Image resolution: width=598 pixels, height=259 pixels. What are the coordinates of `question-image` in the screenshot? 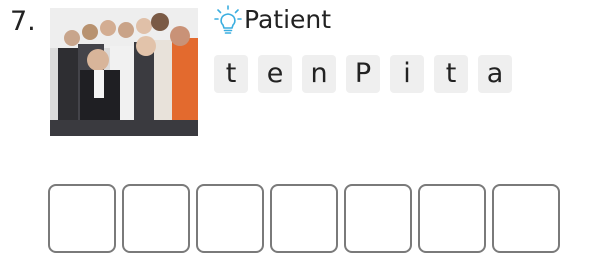 It's located at (124, 72).